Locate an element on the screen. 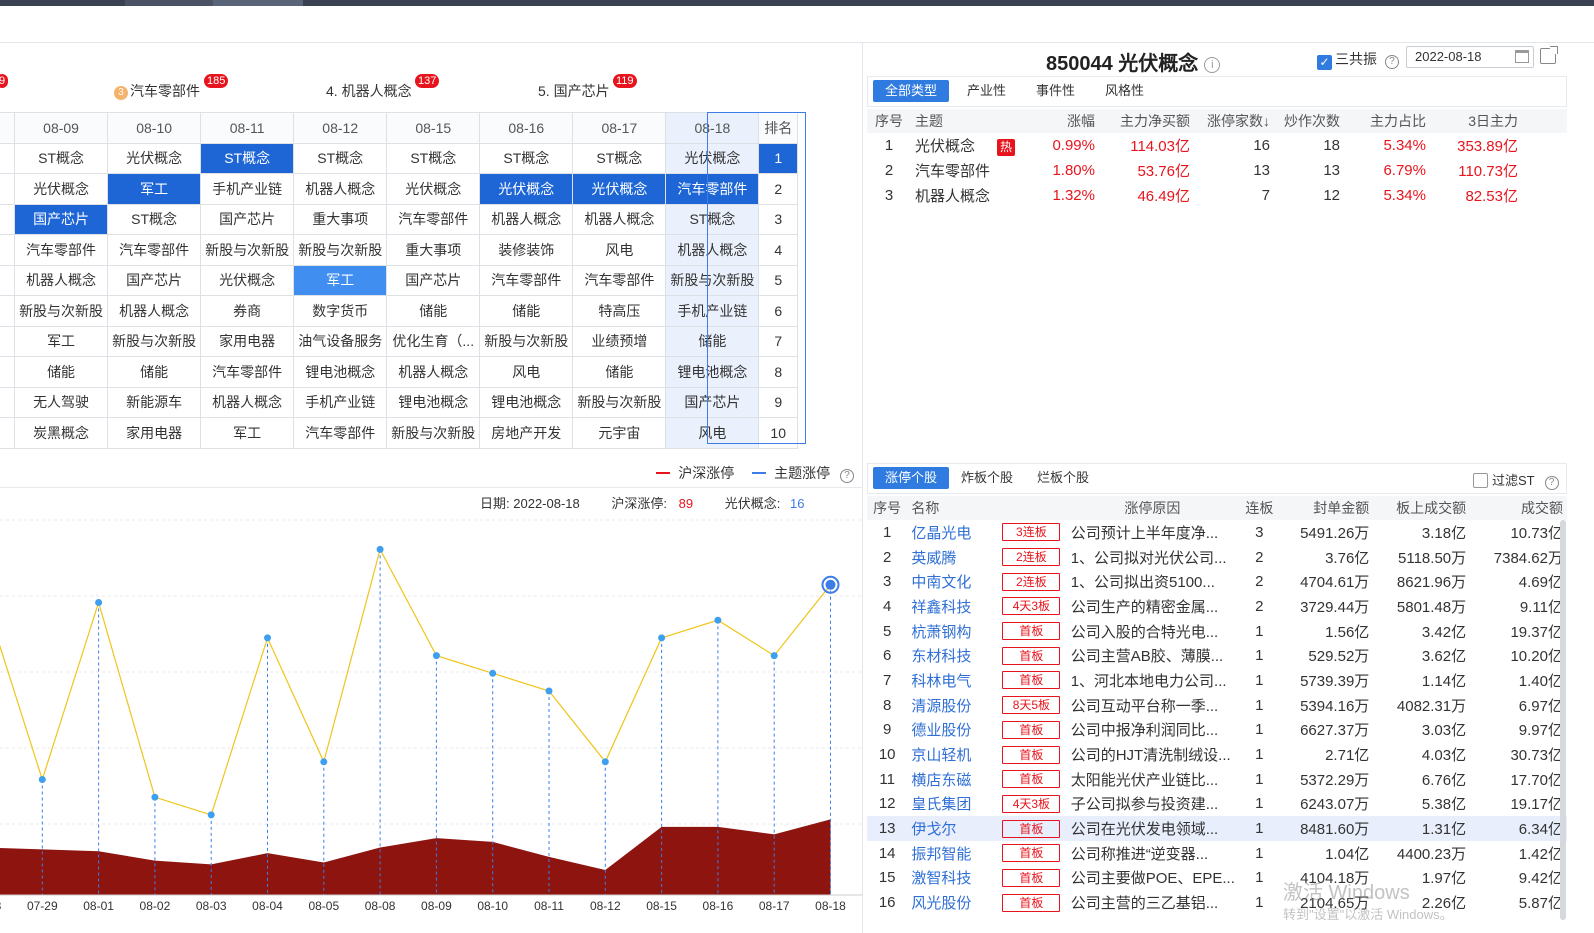  theme-row: 1 光伏概念 热 0.99% 114.03亿 16 18 5.34% 353.89亿 is located at coordinates (1217, 145).